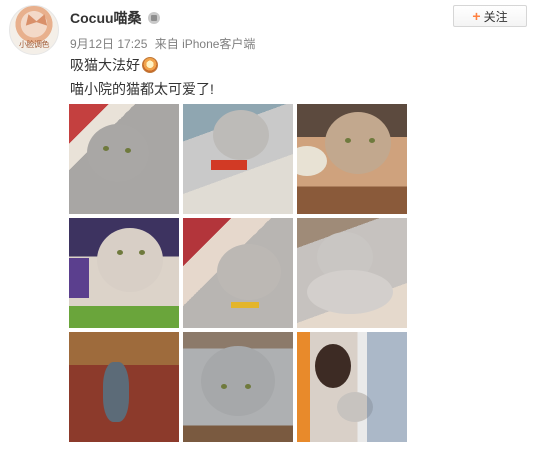 Image resolution: width=538 pixels, height=452 pixels. I want to click on user-avatar: 小脸调色, so click(34, 30).